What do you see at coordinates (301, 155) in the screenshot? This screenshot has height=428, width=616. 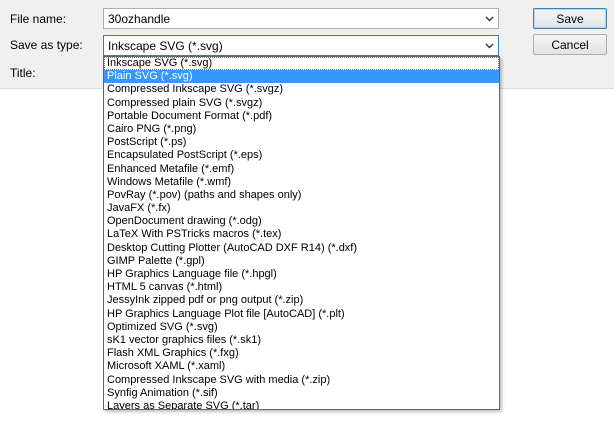 I see `dropdown-option: Encapsulated PostScript (*.eps)` at bounding box center [301, 155].